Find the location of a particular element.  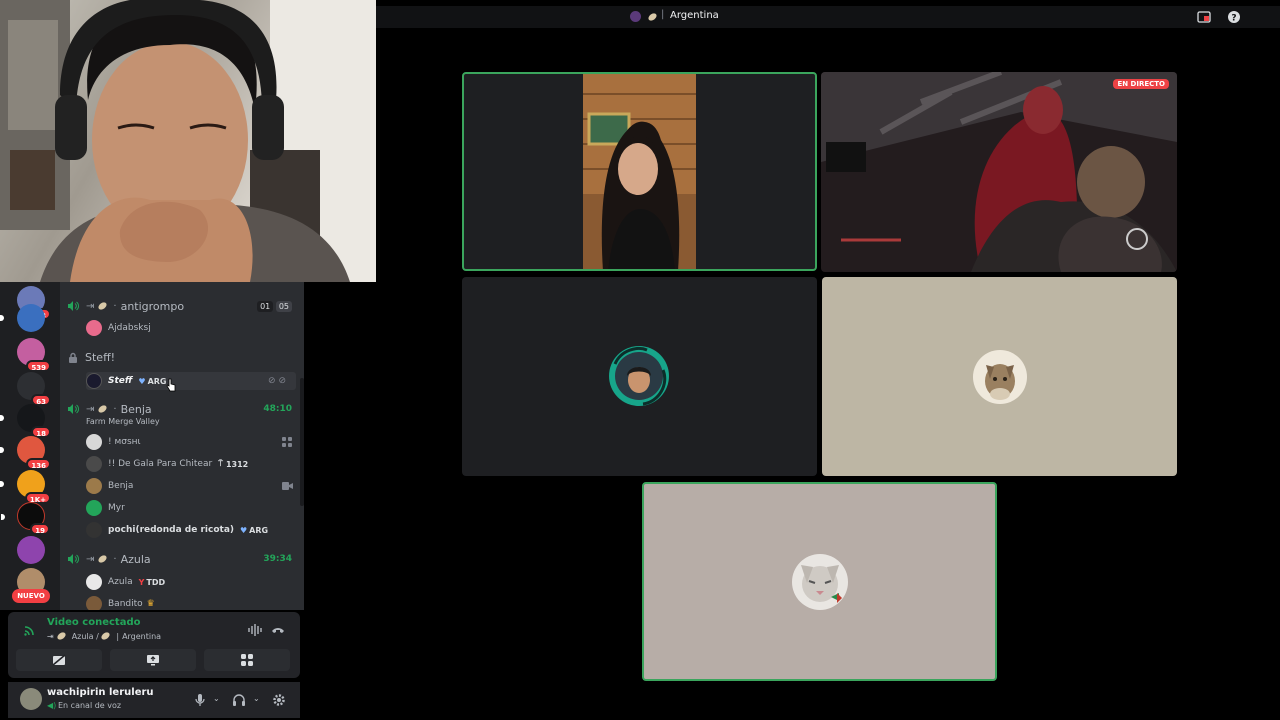

video-feed is located at coordinates (639, 171).